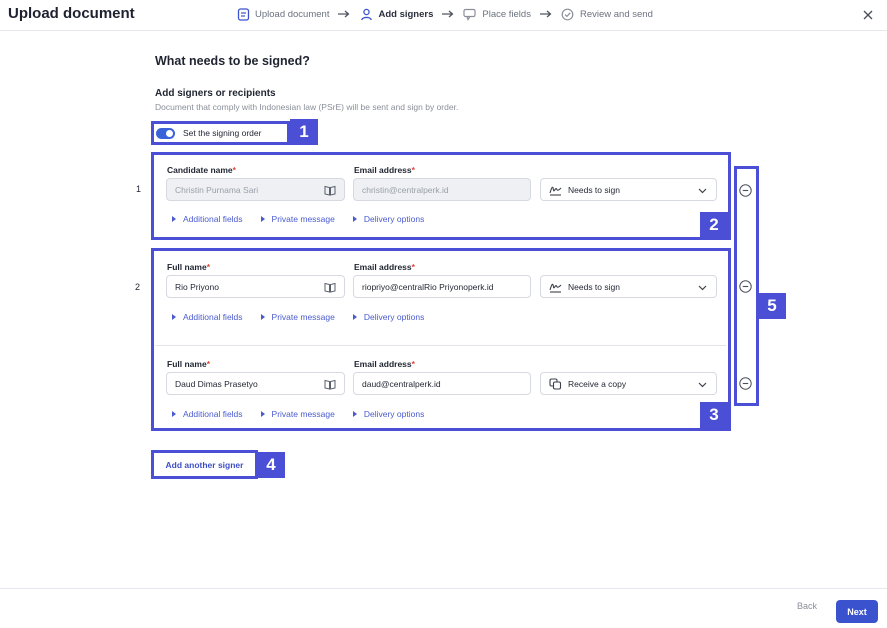 This screenshot has width=887, height=628. Describe the element at coordinates (497, 14) in the screenshot. I see `step-place-fields: Place fields` at that location.